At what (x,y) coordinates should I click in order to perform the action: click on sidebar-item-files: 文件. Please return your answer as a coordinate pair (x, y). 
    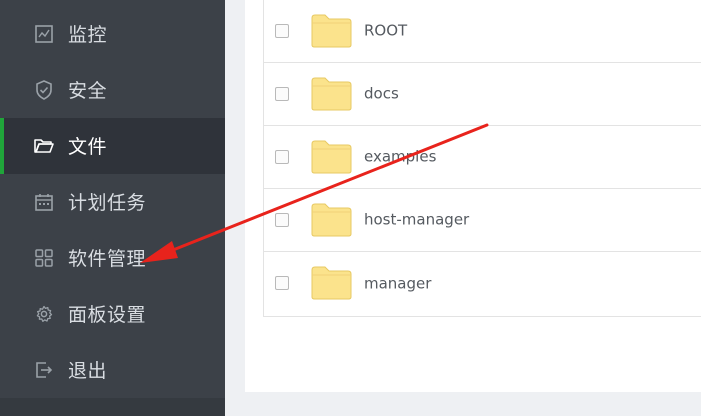
    Looking at the image, I should click on (112, 146).